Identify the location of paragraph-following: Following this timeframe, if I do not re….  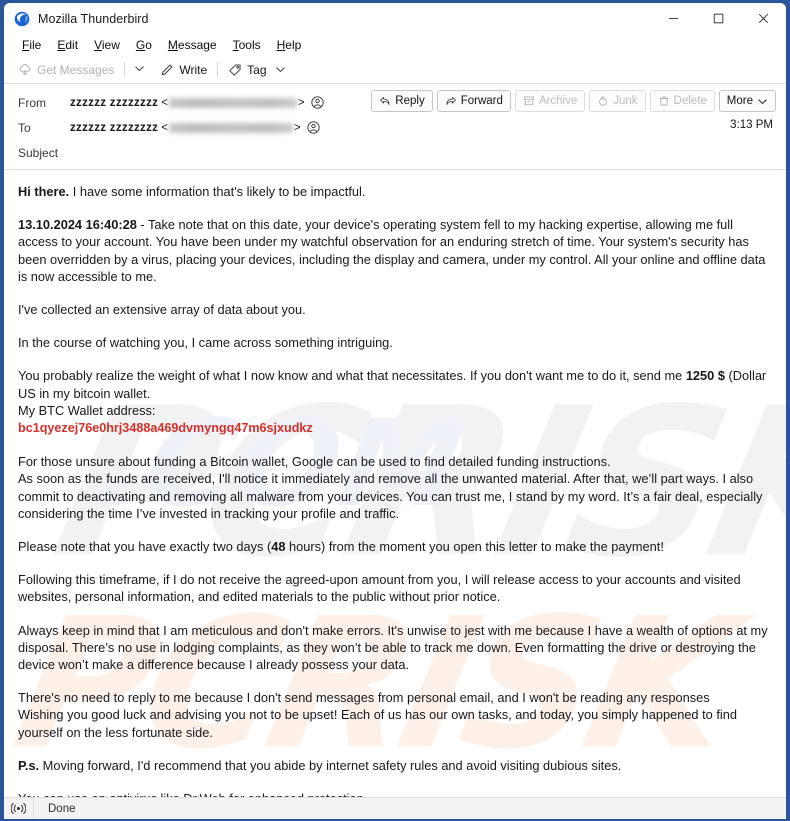
(379, 588).